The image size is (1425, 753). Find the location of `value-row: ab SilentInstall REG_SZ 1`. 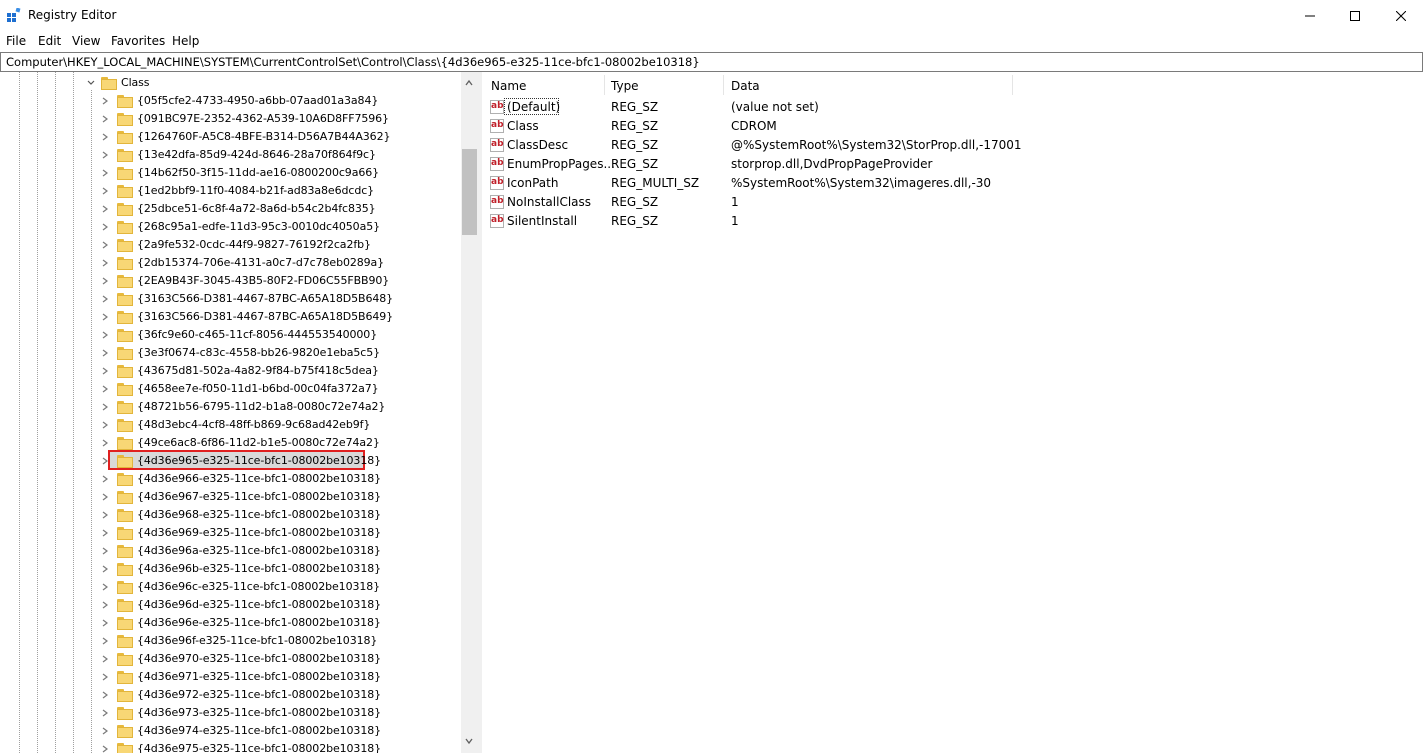

value-row: ab SilentInstall REG_SZ 1 is located at coordinates (953, 221).